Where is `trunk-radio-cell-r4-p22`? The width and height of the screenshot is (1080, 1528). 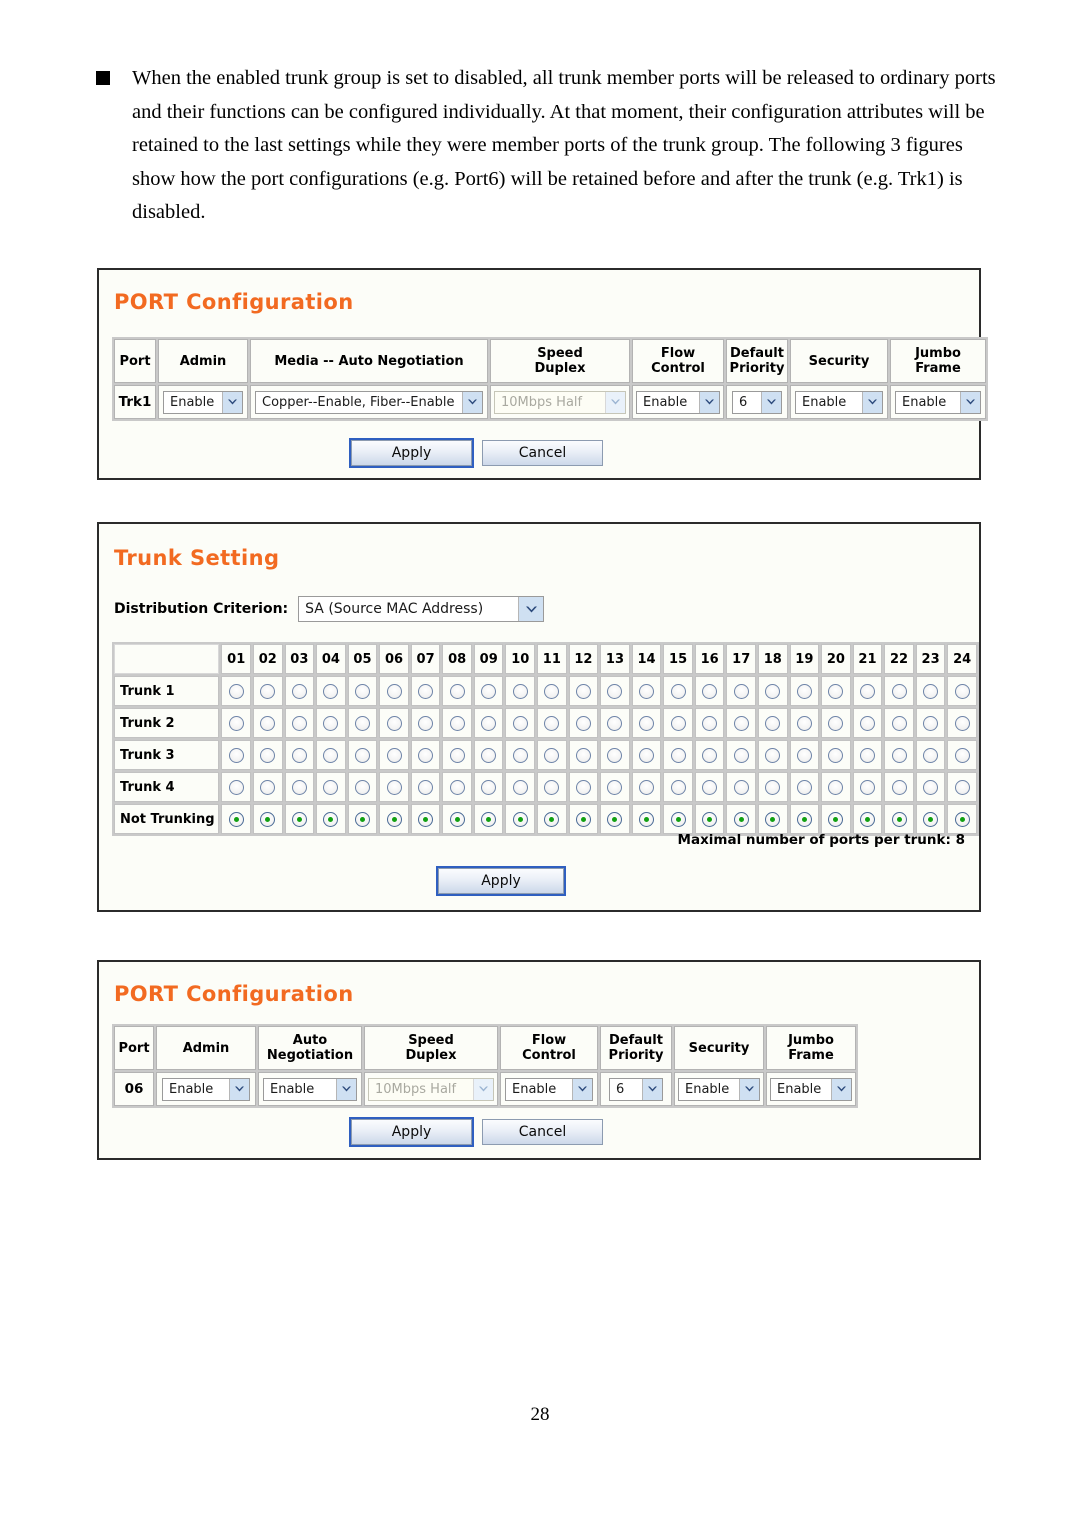
trunk-radio-cell-r4-p22 is located at coordinates (899, 787).